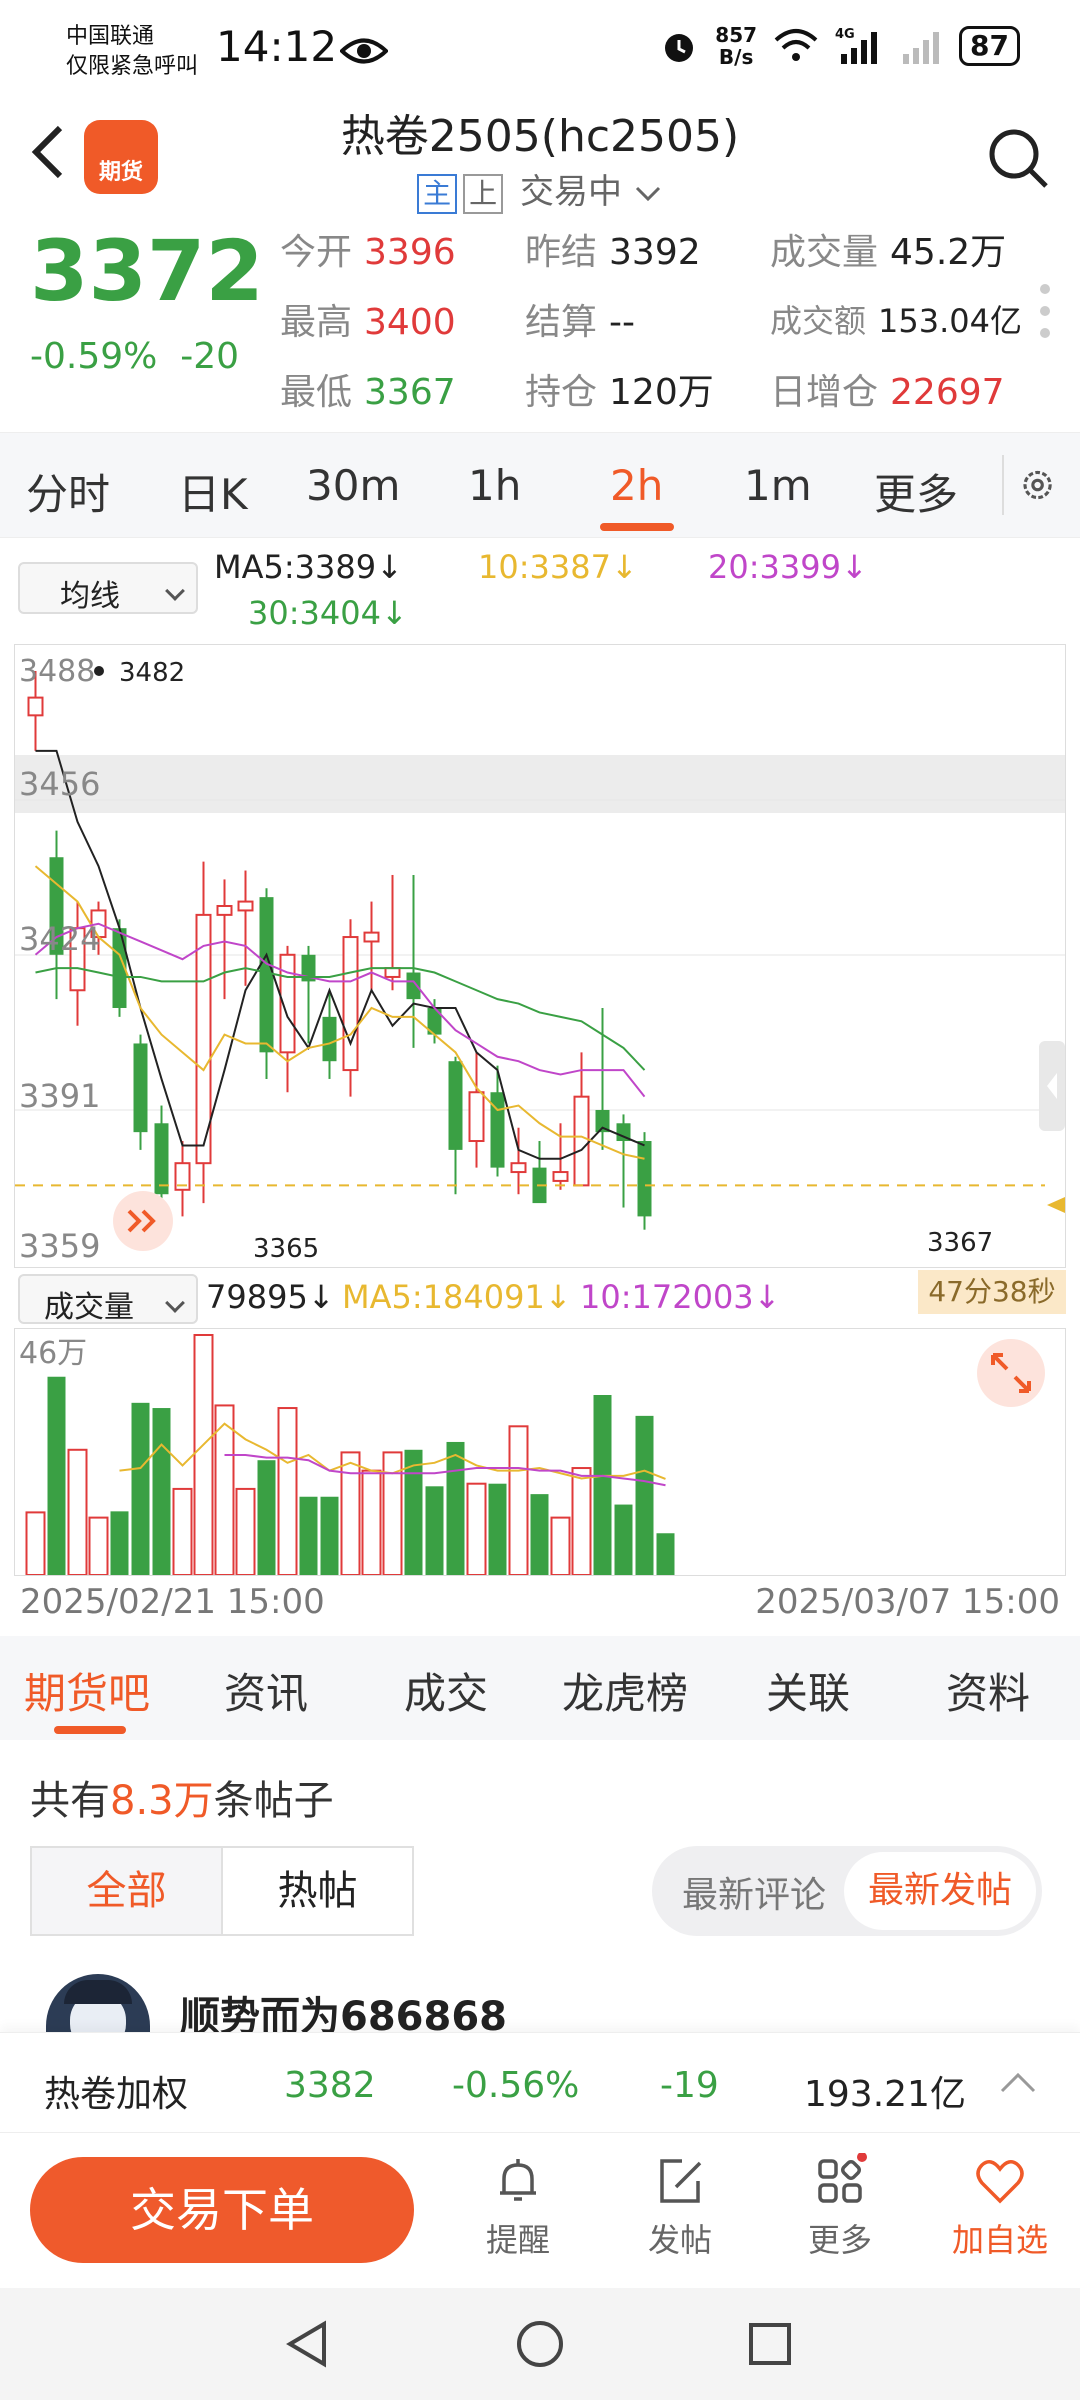 This screenshot has width=1080, height=2400. Describe the element at coordinates (98, 2004) in the screenshot. I see `avatar` at that location.